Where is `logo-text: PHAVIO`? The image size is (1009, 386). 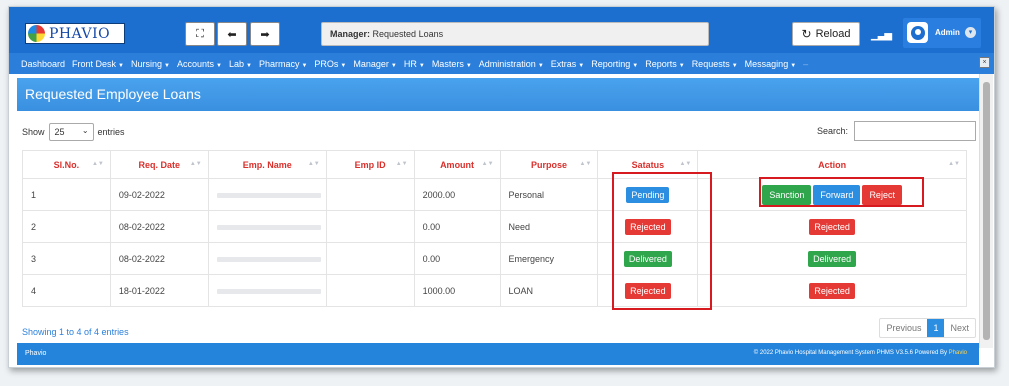 logo-text: PHAVIO is located at coordinates (80, 33).